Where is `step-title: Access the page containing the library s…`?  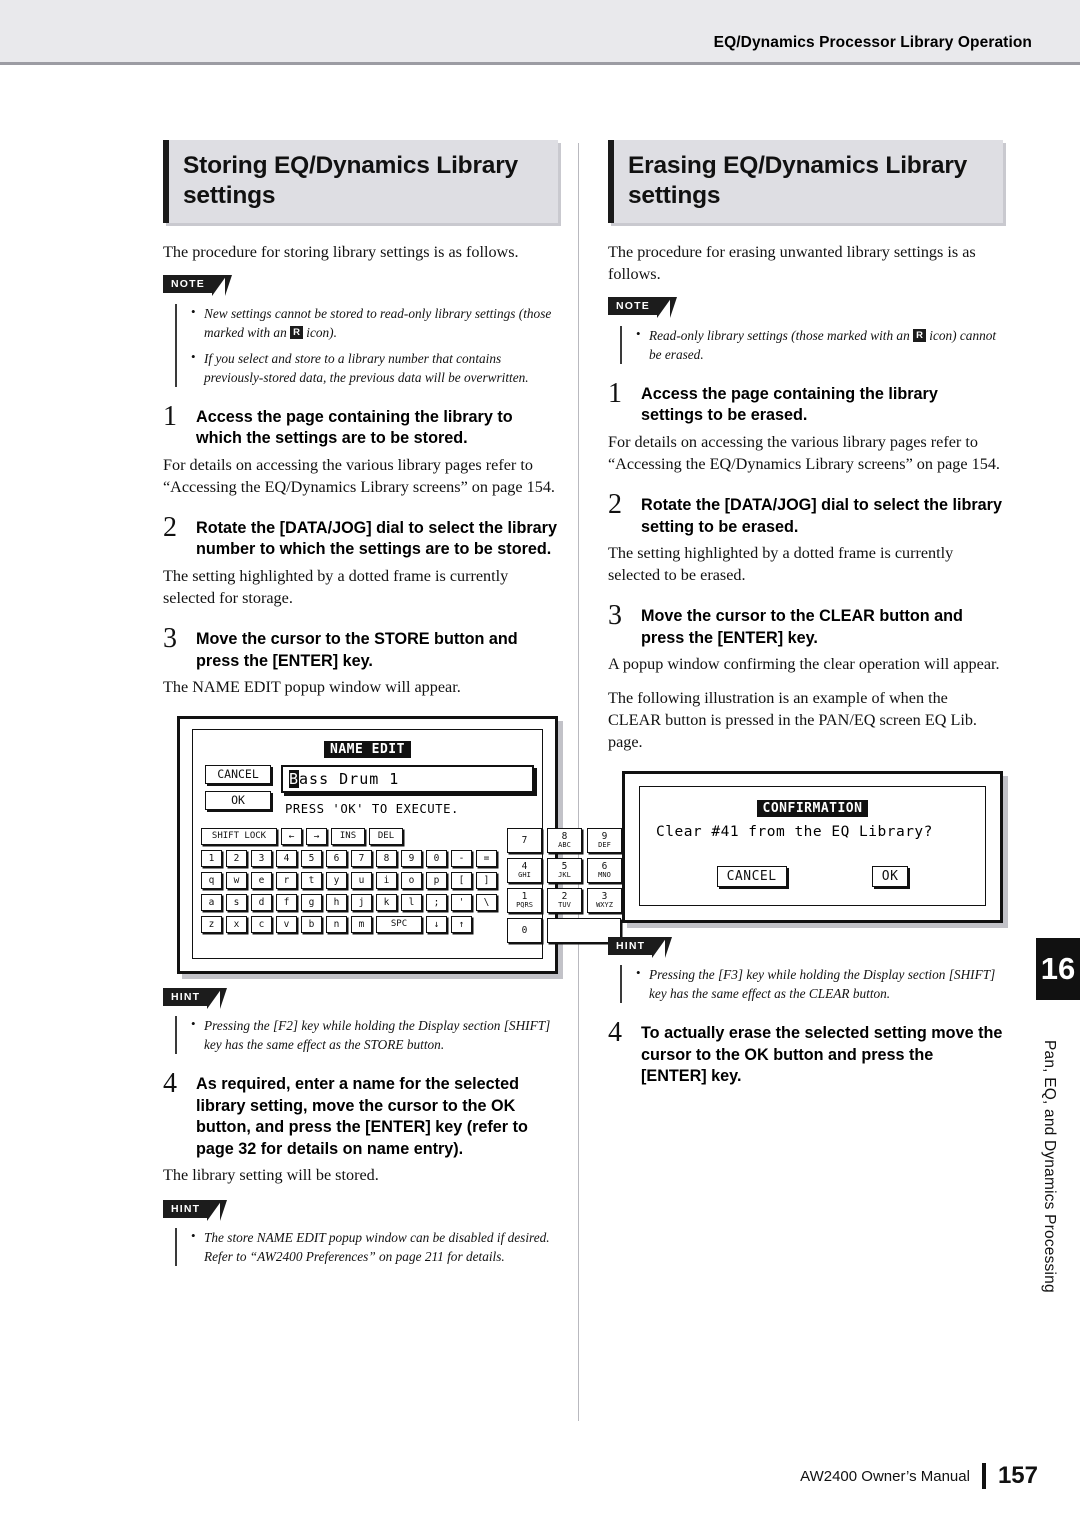 step-title: Access the page containing the library s… is located at coordinates (789, 404).